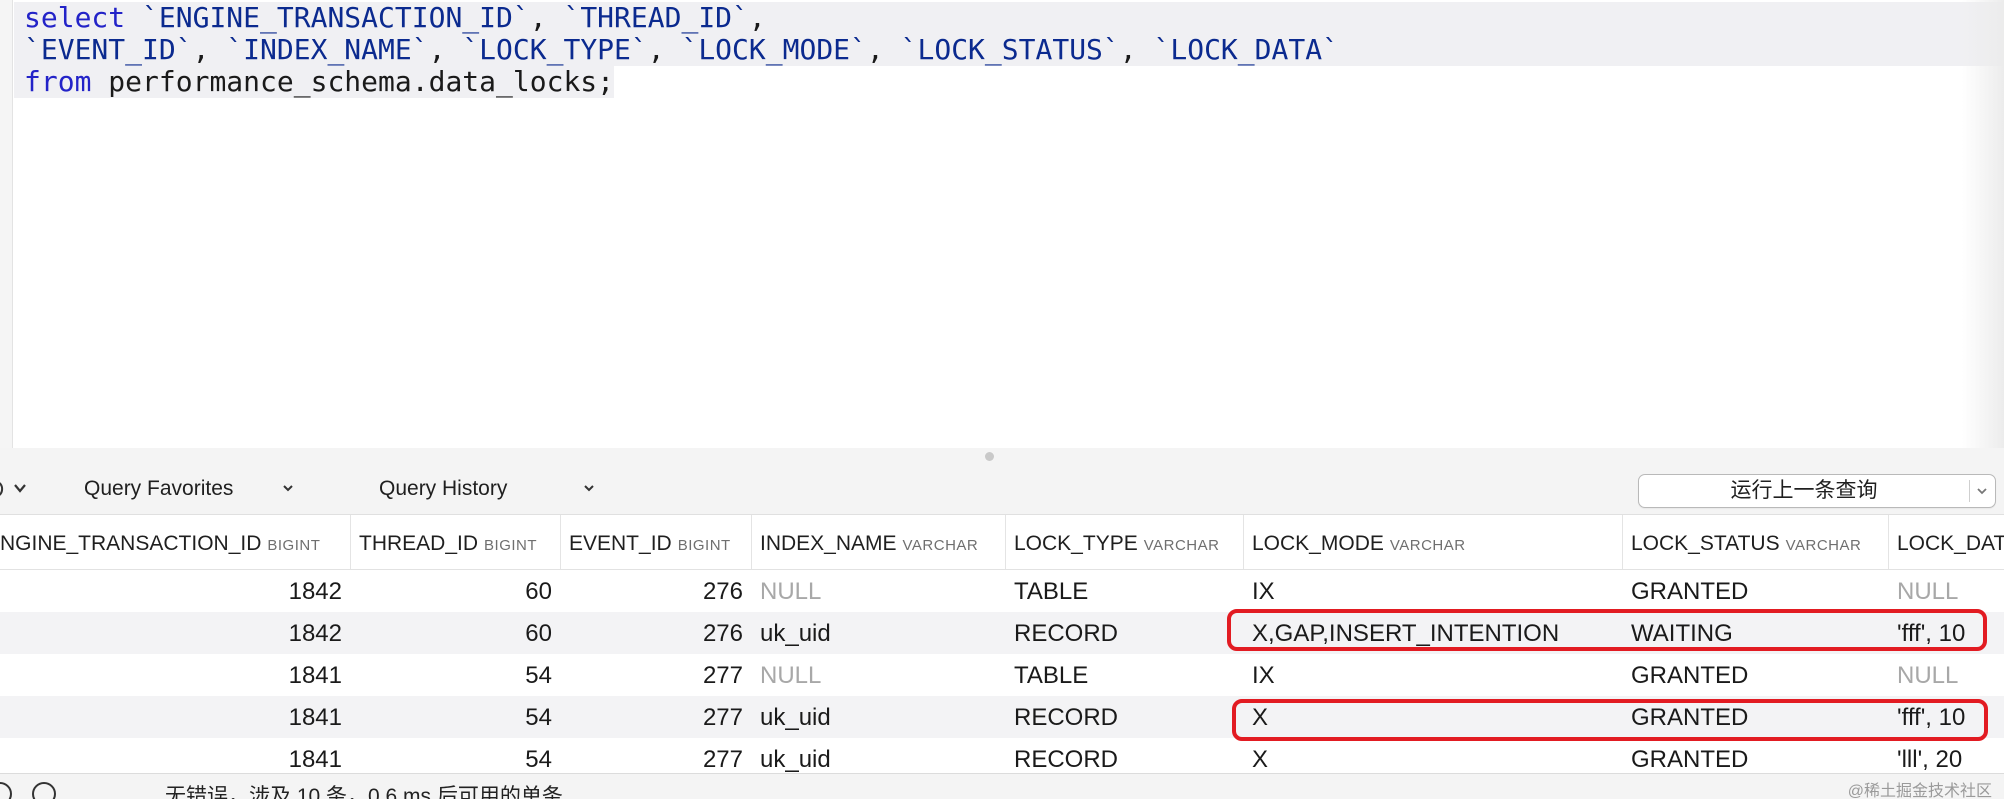  I want to click on column-name: LOCK_DAT, so click(1950, 543).